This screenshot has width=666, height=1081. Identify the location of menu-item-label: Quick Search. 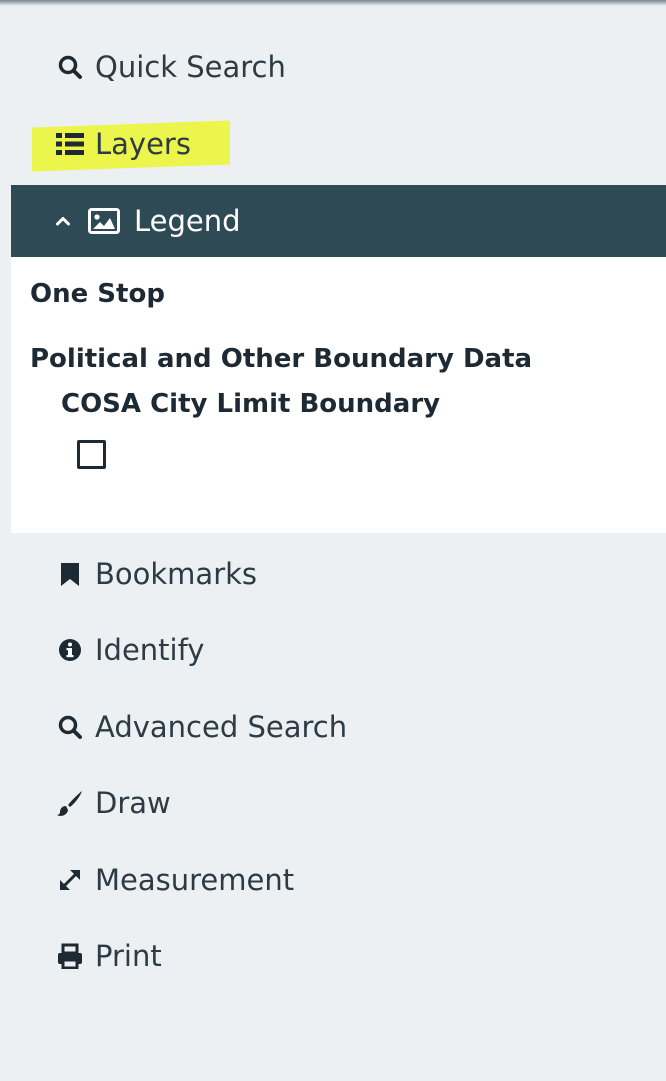
(190, 67).